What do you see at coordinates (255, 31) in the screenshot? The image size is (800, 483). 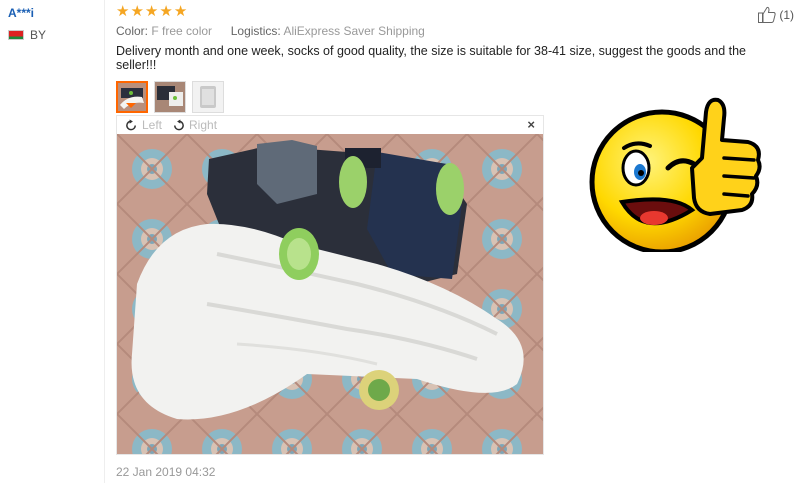 I see `logistics-label: Logistics:` at bounding box center [255, 31].